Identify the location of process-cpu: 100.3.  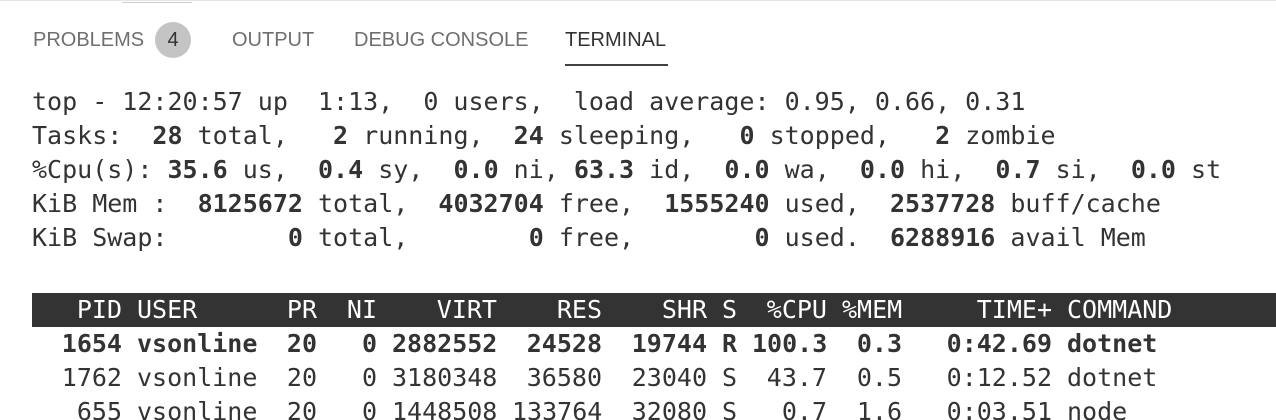
(790, 343).